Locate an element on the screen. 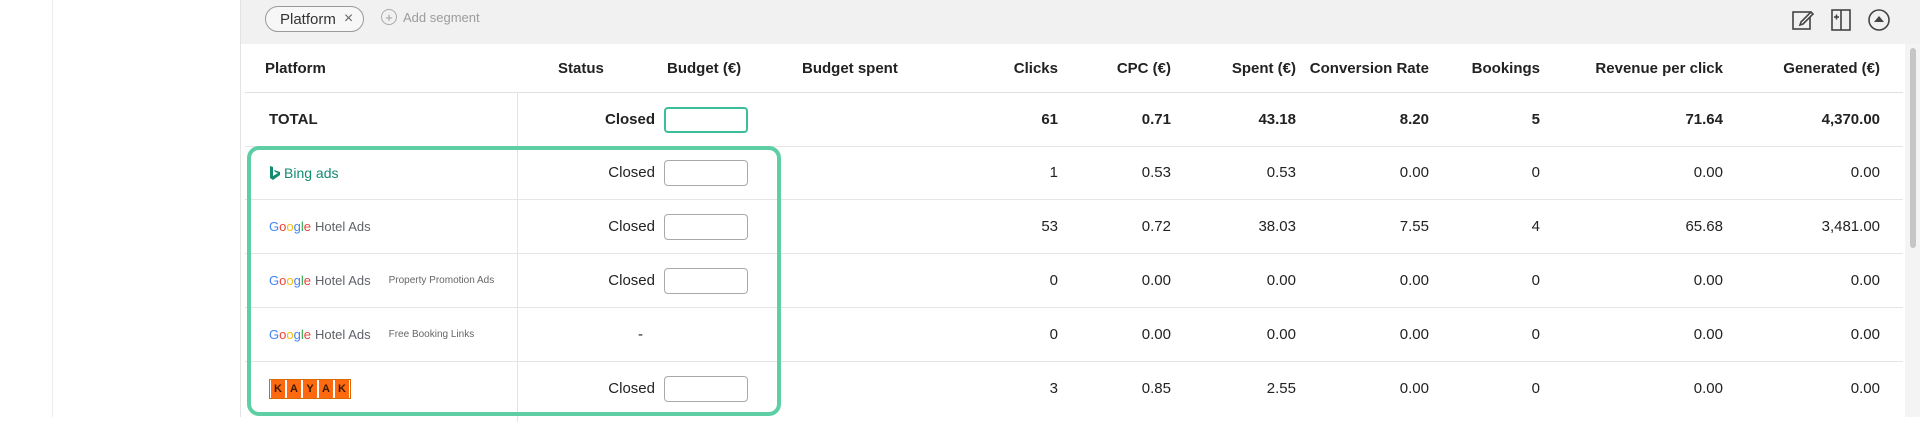 The image size is (1920, 422). cpc-cell: 0.72 is located at coordinates (1156, 226).